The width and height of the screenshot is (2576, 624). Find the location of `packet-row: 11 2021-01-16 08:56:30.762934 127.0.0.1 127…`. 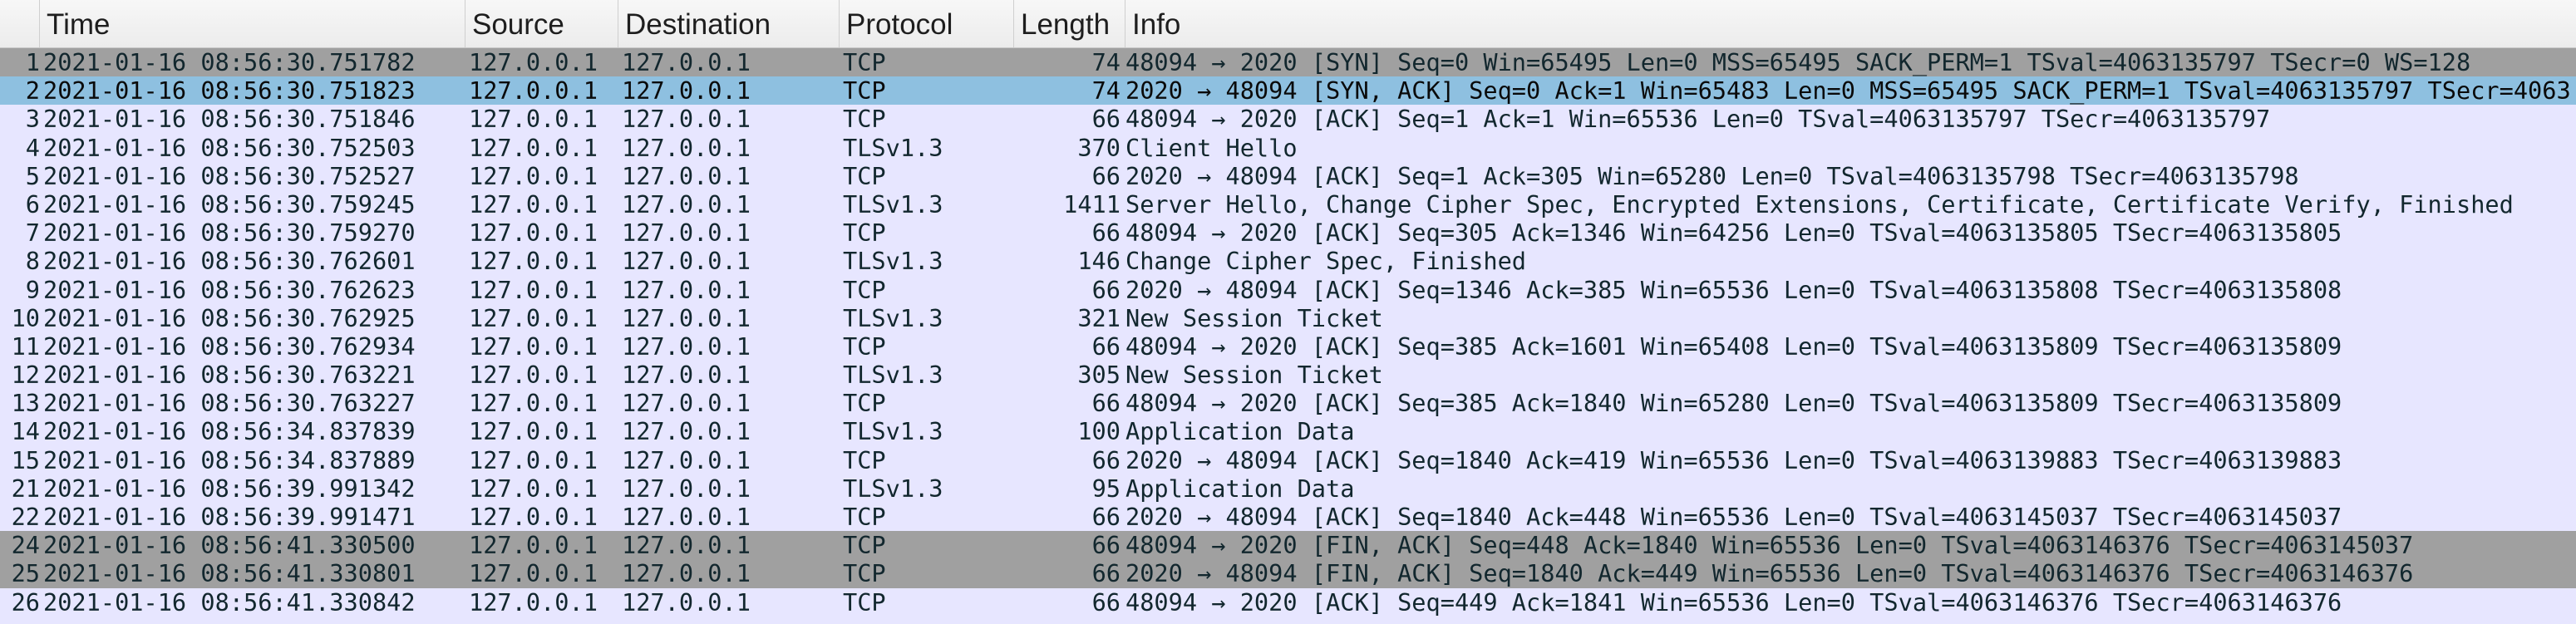

packet-row: 11 2021-01-16 08:56:30.762934 127.0.0.1 127… is located at coordinates (1288, 346).